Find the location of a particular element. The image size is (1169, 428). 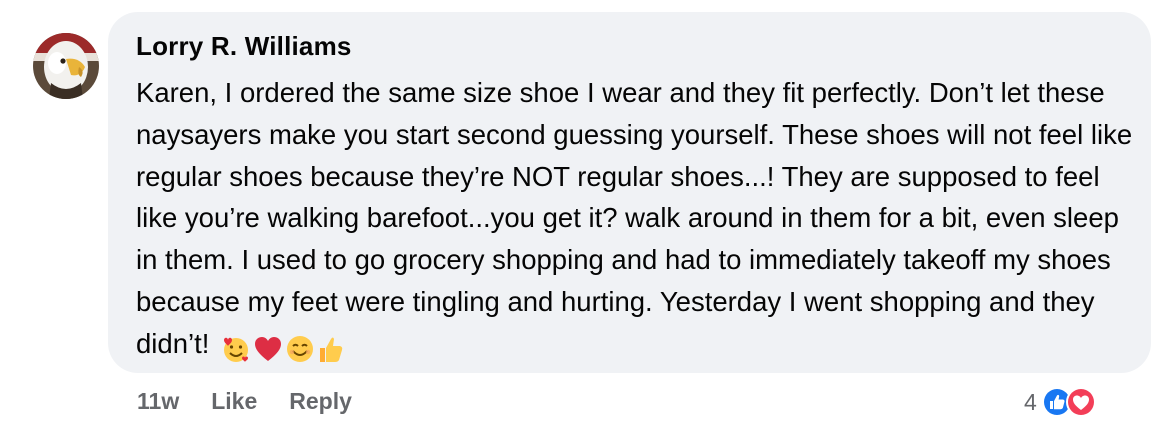

reactions-summary: 4 is located at coordinates (1060, 402).